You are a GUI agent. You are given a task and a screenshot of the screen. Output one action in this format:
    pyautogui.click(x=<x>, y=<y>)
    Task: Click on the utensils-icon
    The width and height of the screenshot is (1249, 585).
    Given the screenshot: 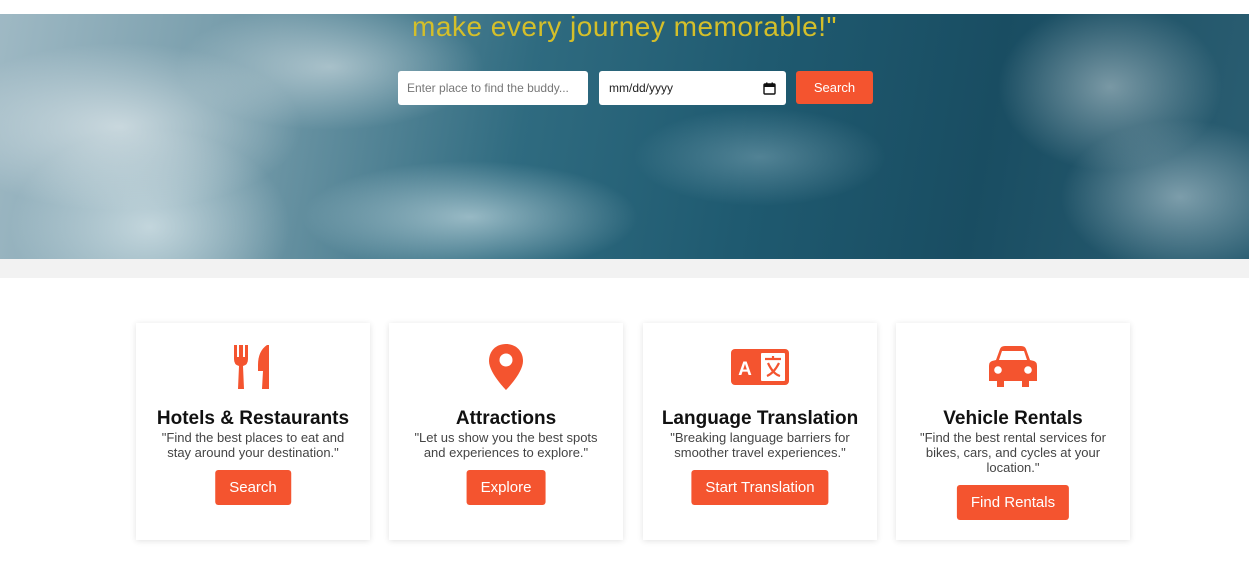 What is the action you would take?
    pyautogui.click(x=253, y=367)
    